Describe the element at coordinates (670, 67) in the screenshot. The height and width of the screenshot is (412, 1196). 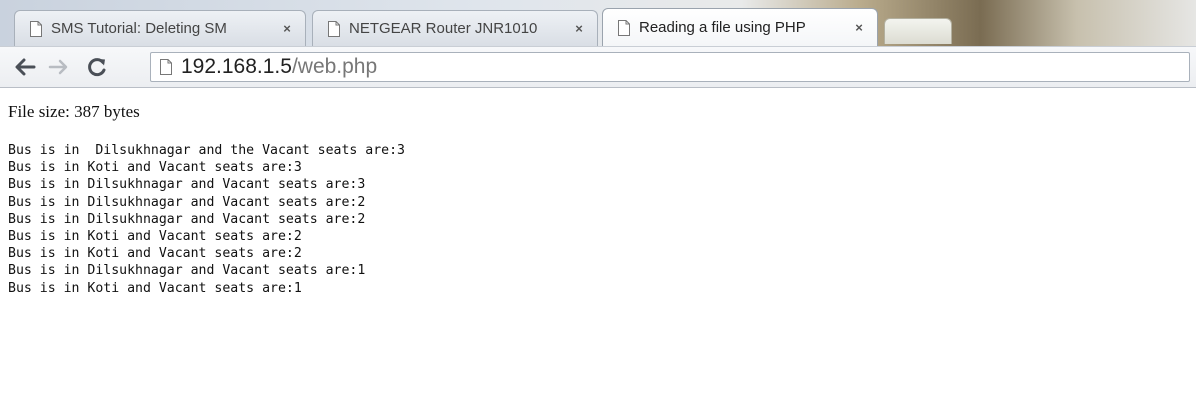
I see `address-bar: 192.168.1.5/web.php` at that location.